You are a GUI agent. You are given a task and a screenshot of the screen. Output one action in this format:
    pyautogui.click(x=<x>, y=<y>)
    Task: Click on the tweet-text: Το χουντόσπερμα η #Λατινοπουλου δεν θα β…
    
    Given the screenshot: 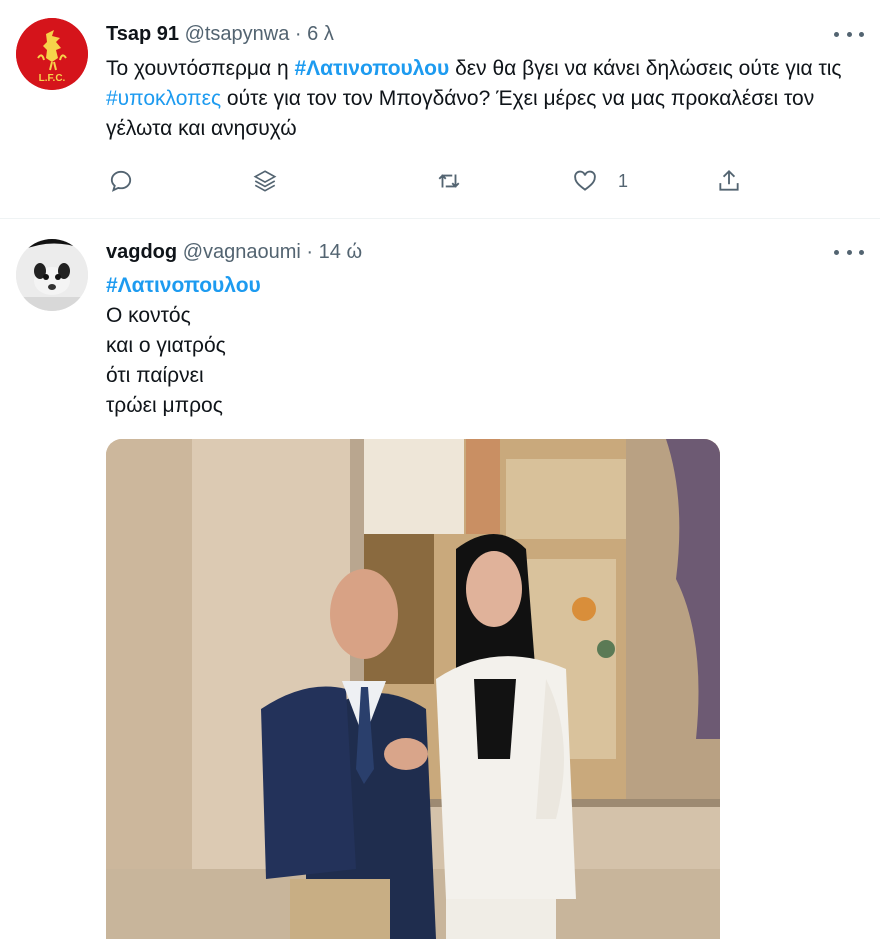 What is the action you would take?
    pyautogui.click(x=486, y=99)
    